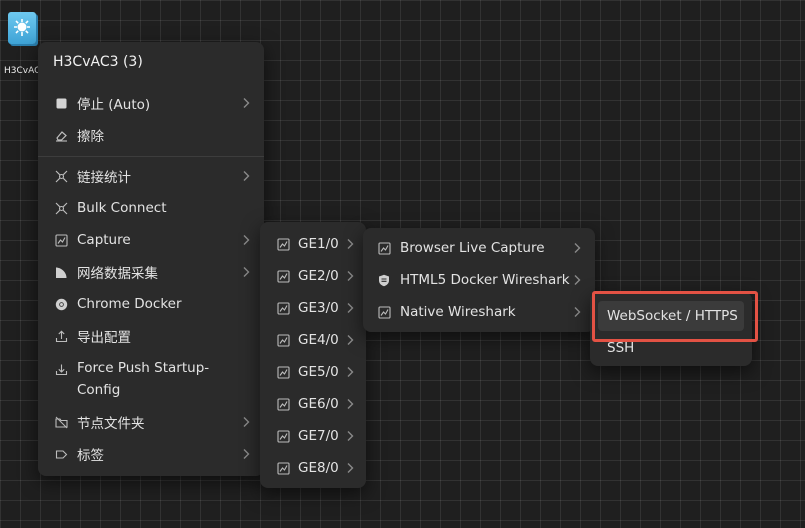 The width and height of the screenshot is (805, 528). Describe the element at coordinates (61, 369) in the screenshot. I see `download-icon` at that location.